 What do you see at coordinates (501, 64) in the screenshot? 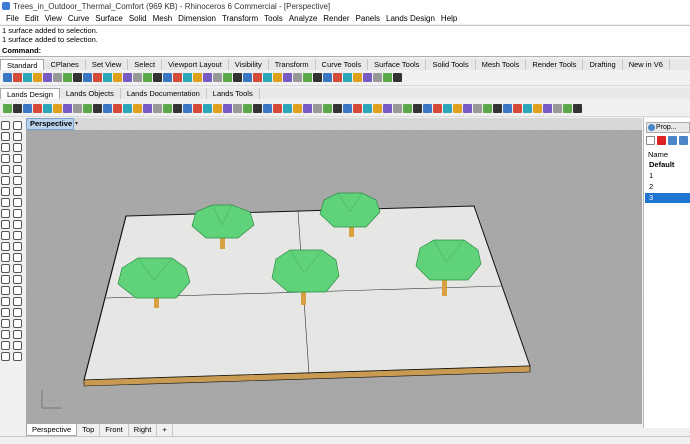
I see `tab-mesh-tools: Mesh Tools` at bounding box center [501, 64].